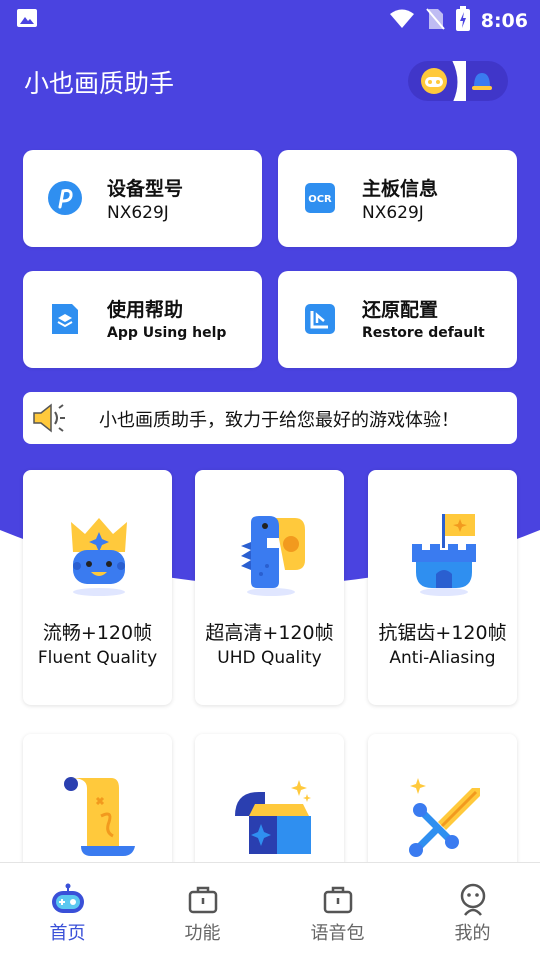 The height and width of the screenshot is (960, 540). Describe the element at coordinates (269, 658) in the screenshot. I see `mode-label-en: UHD Quality` at that location.